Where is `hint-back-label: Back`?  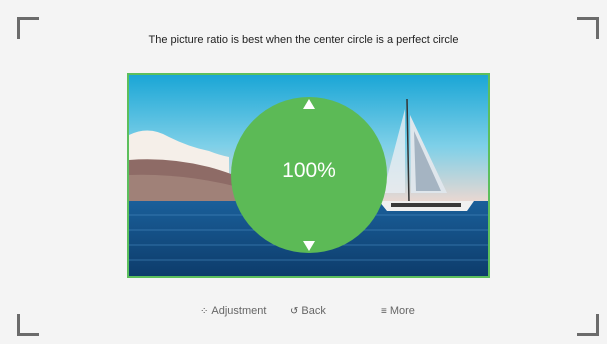
hint-back-label: Back is located at coordinates (313, 311).